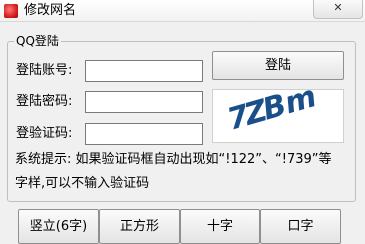  I want to click on login-button: 登陆, so click(278, 65).